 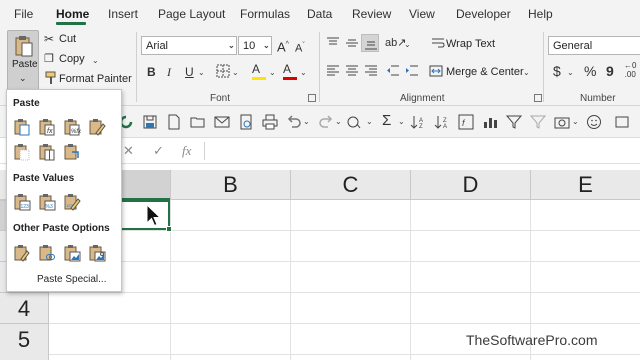 What do you see at coordinates (47, 253) in the screenshot?
I see `paste-link-icon` at bounding box center [47, 253].